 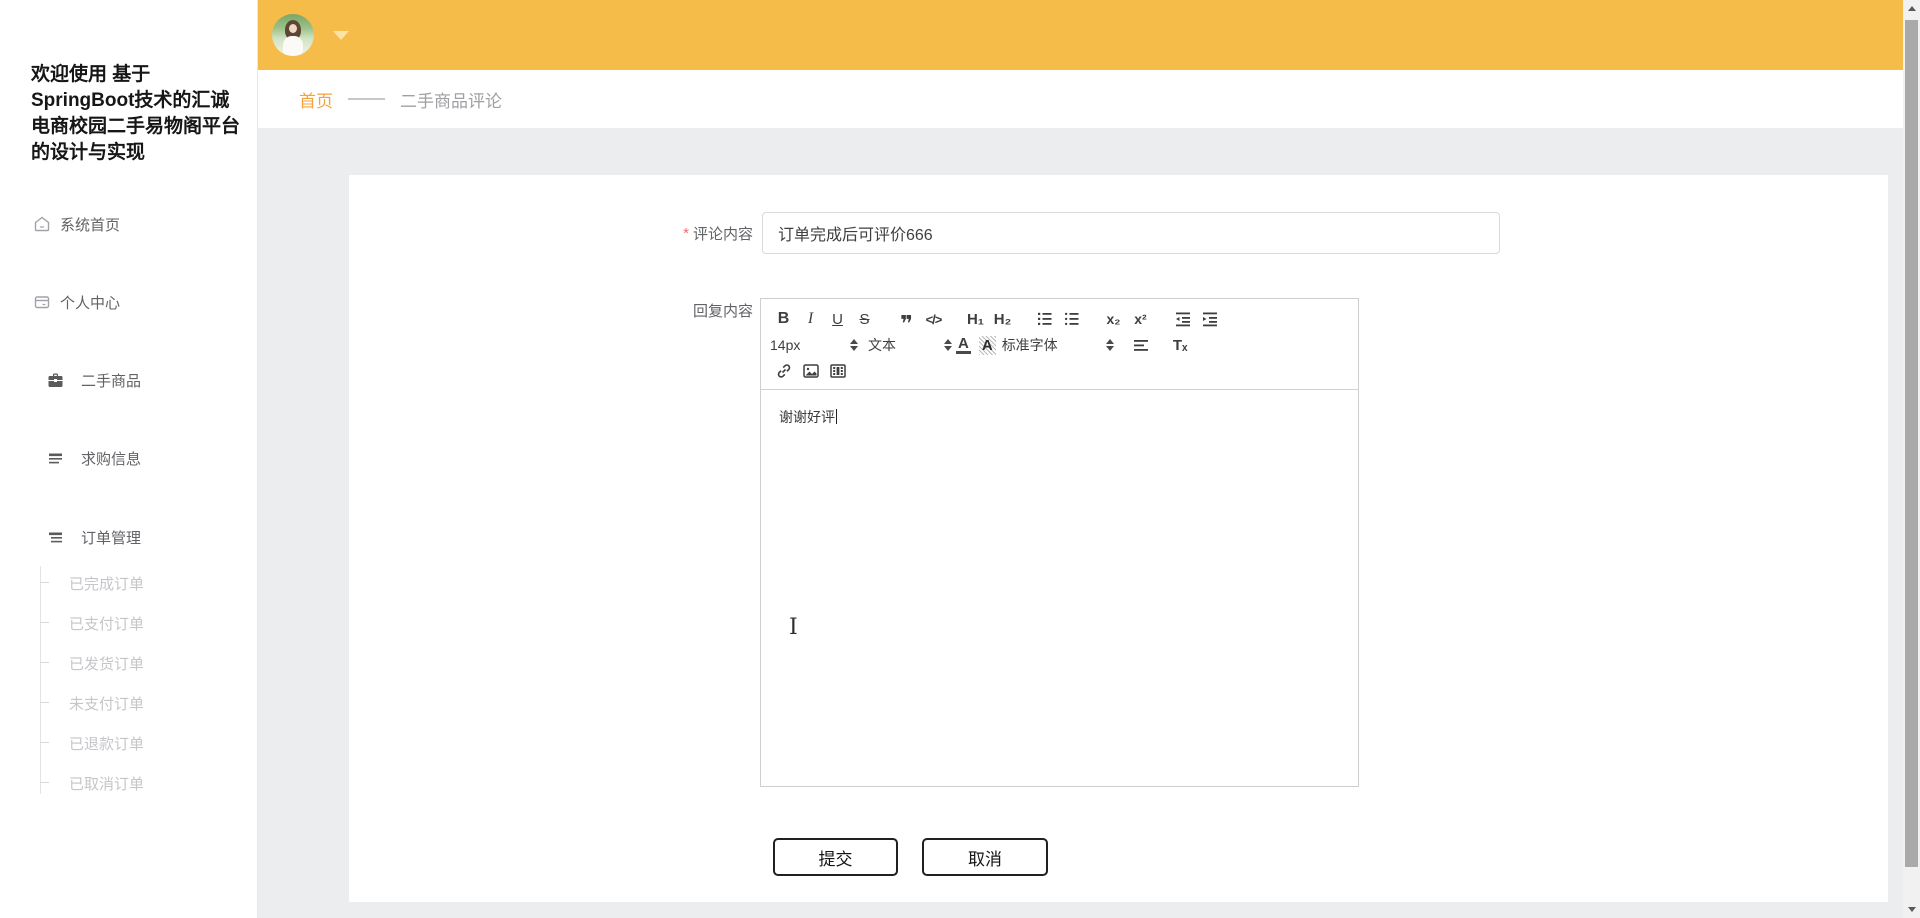 What do you see at coordinates (293, 35) in the screenshot?
I see `user-avatar` at bounding box center [293, 35].